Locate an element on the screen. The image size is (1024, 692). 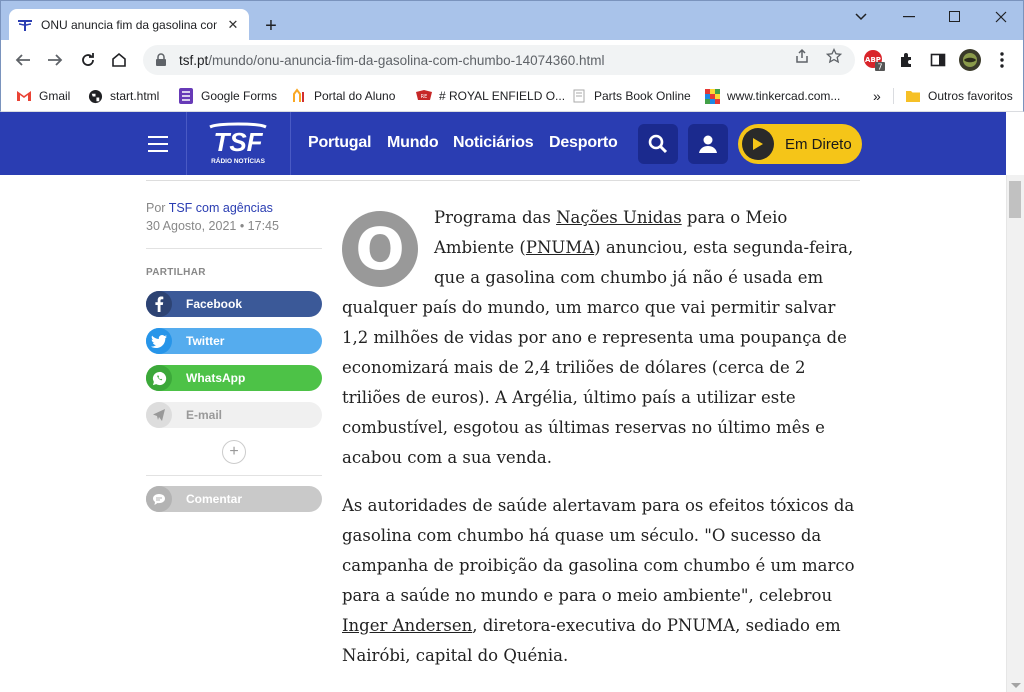
folder-icon is located at coordinates (913, 96).